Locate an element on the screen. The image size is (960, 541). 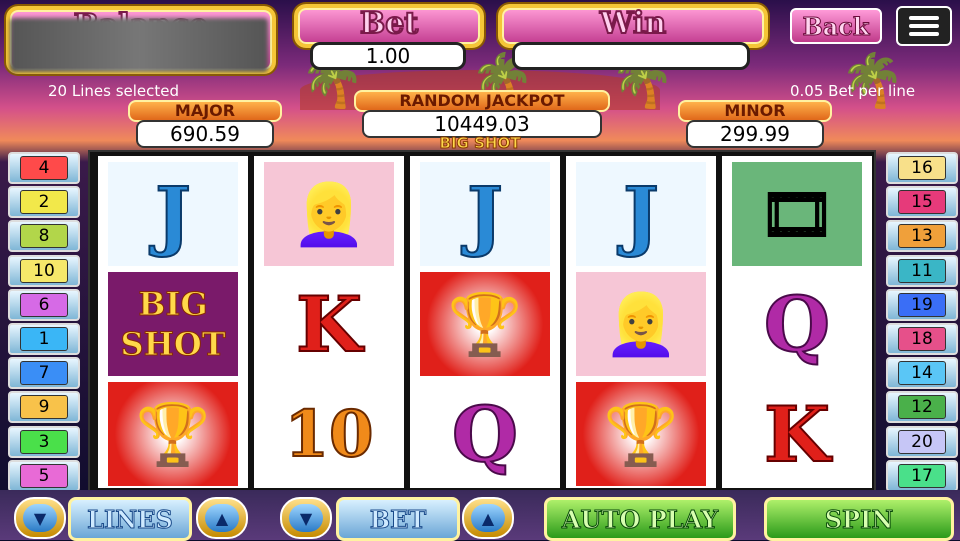
line-number: 10 is located at coordinates (44, 270).